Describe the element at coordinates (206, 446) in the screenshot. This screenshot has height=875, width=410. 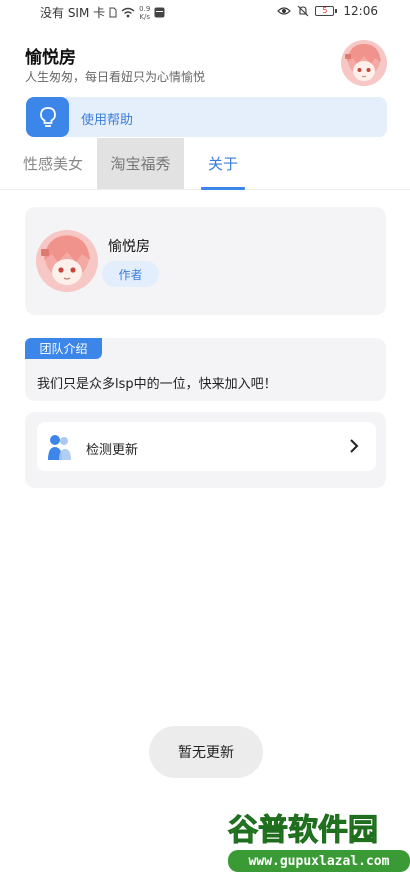
I see `check-update-button: 检测更新` at that location.